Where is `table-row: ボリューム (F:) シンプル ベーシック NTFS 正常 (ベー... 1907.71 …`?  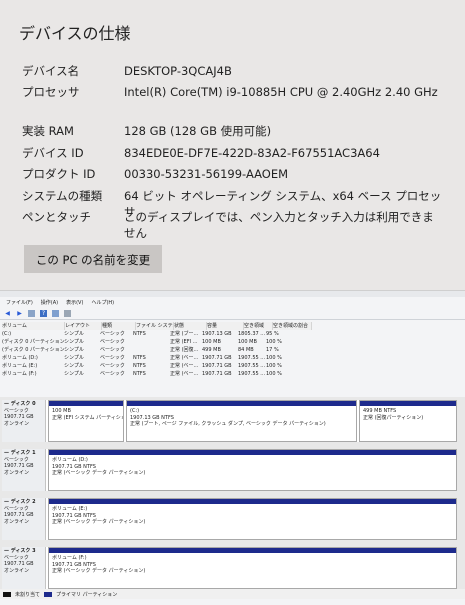
table-row: ボリューム (F:) シンプル ベーシック NTFS 正常 (ベー... 1907.71 … is located at coordinates (172, 374).